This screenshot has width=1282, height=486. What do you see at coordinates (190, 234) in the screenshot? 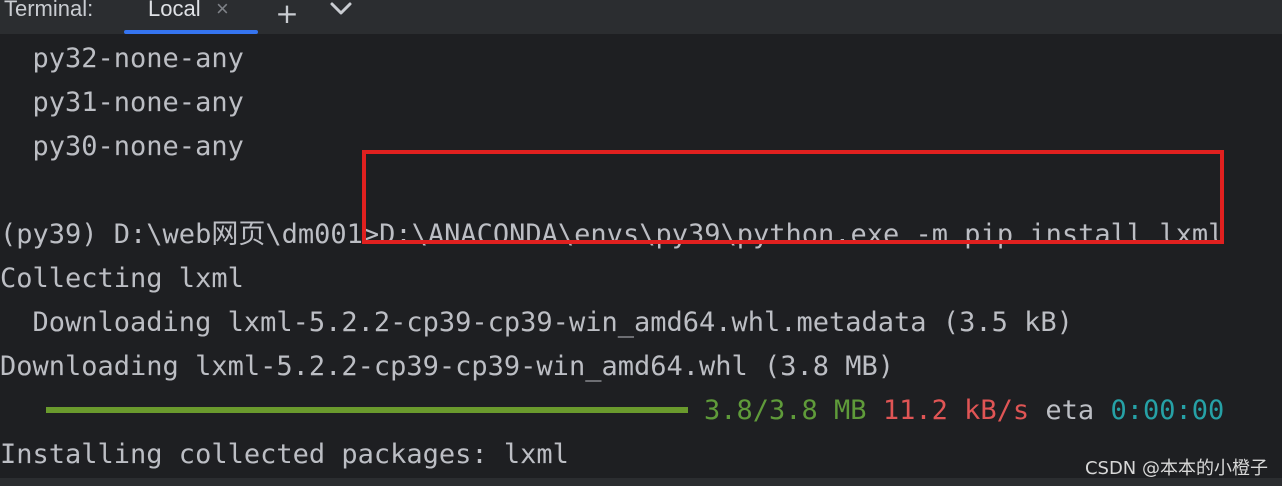
I see `shell-prompt: (py39) D:\web网页\dm001>` at bounding box center [190, 234].